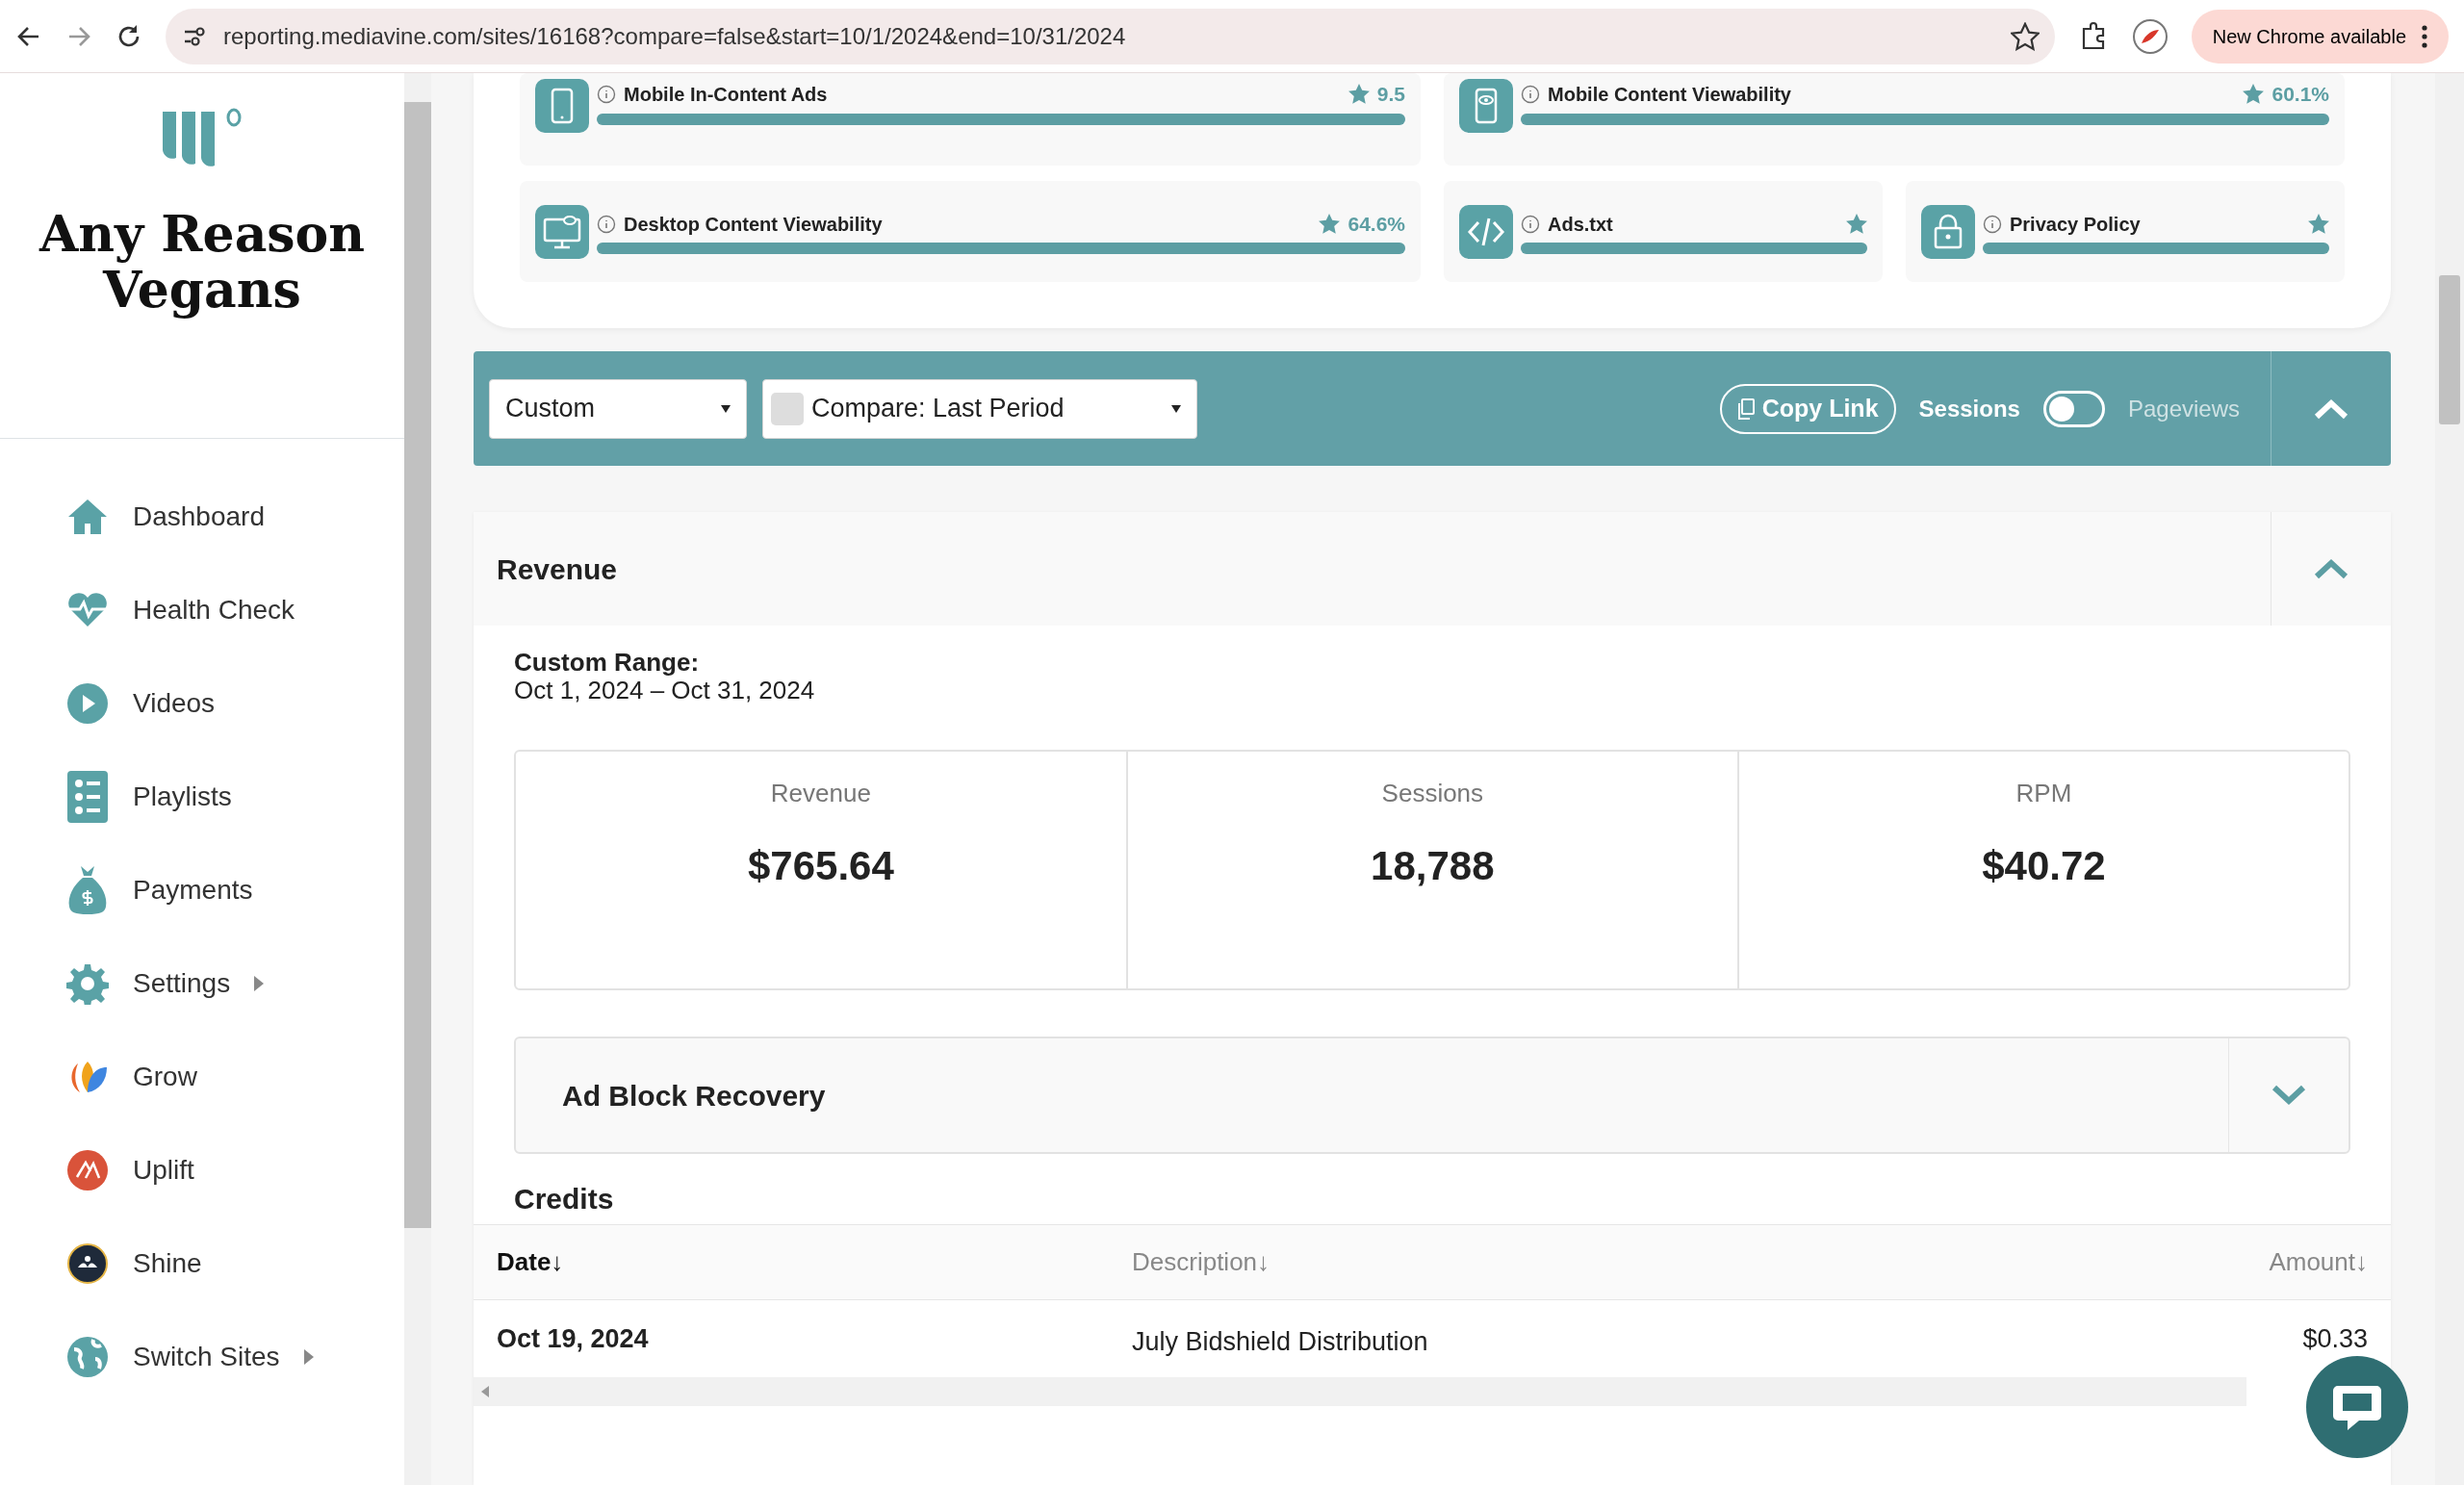 The height and width of the screenshot is (1485, 2464). What do you see at coordinates (234, 703) in the screenshot?
I see `nav-item: Videos` at bounding box center [234, 703].